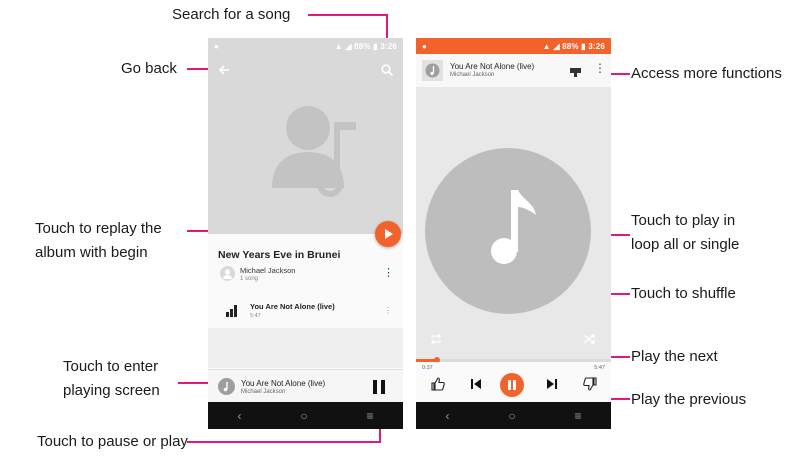  I want to click on thumb-up-icon, so click(438, 384).